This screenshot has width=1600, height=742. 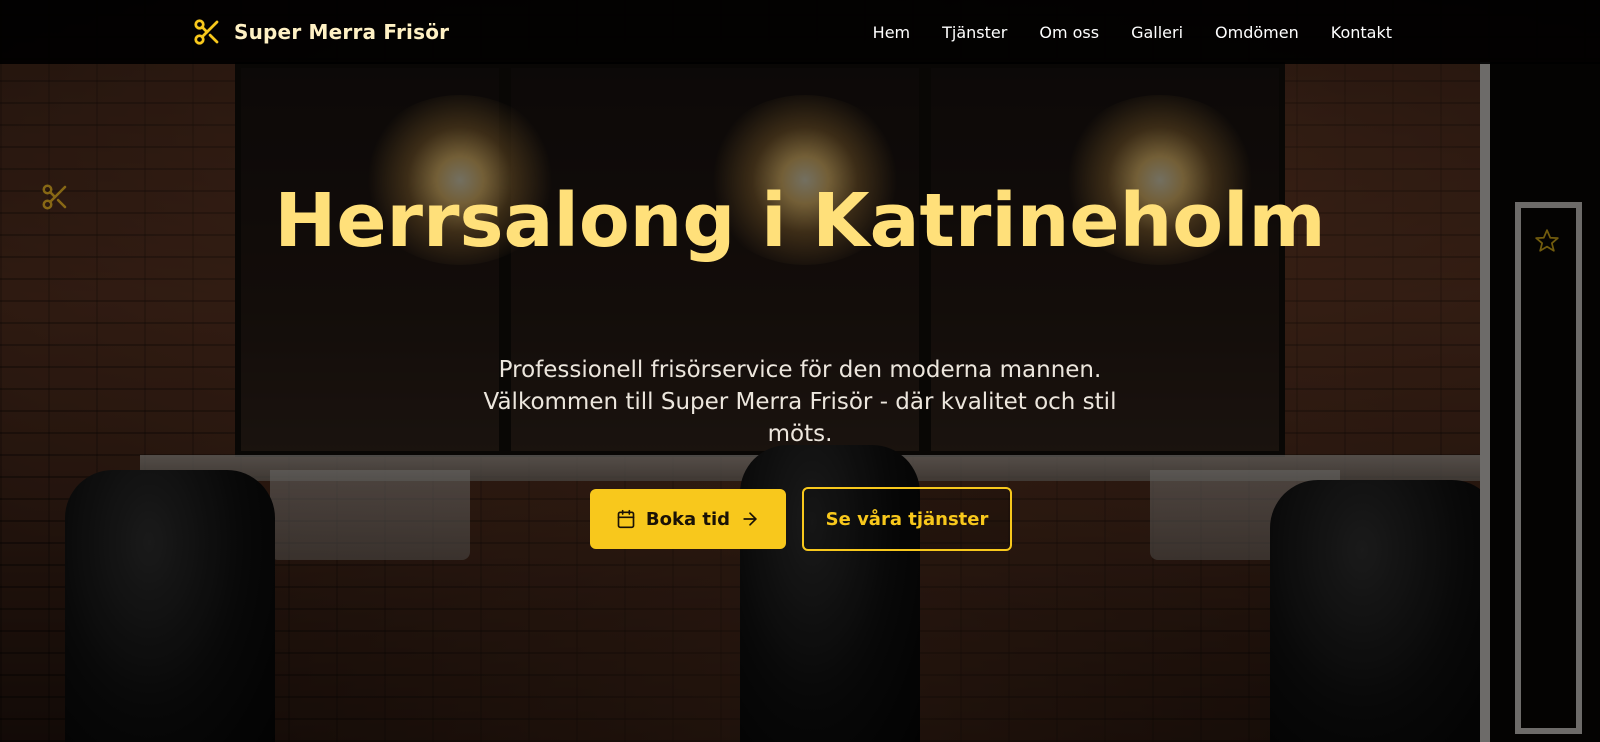 What do you see at coordinates (800, 221) in the screenshot?
I see `hero-title: Herrsalong i Katrineholm` at bounding box center [800, 221].